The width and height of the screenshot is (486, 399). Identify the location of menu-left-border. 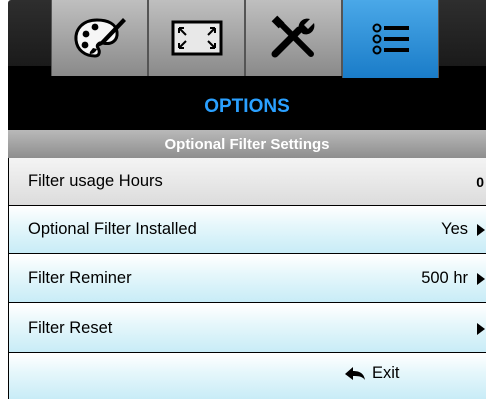
(8, 278).